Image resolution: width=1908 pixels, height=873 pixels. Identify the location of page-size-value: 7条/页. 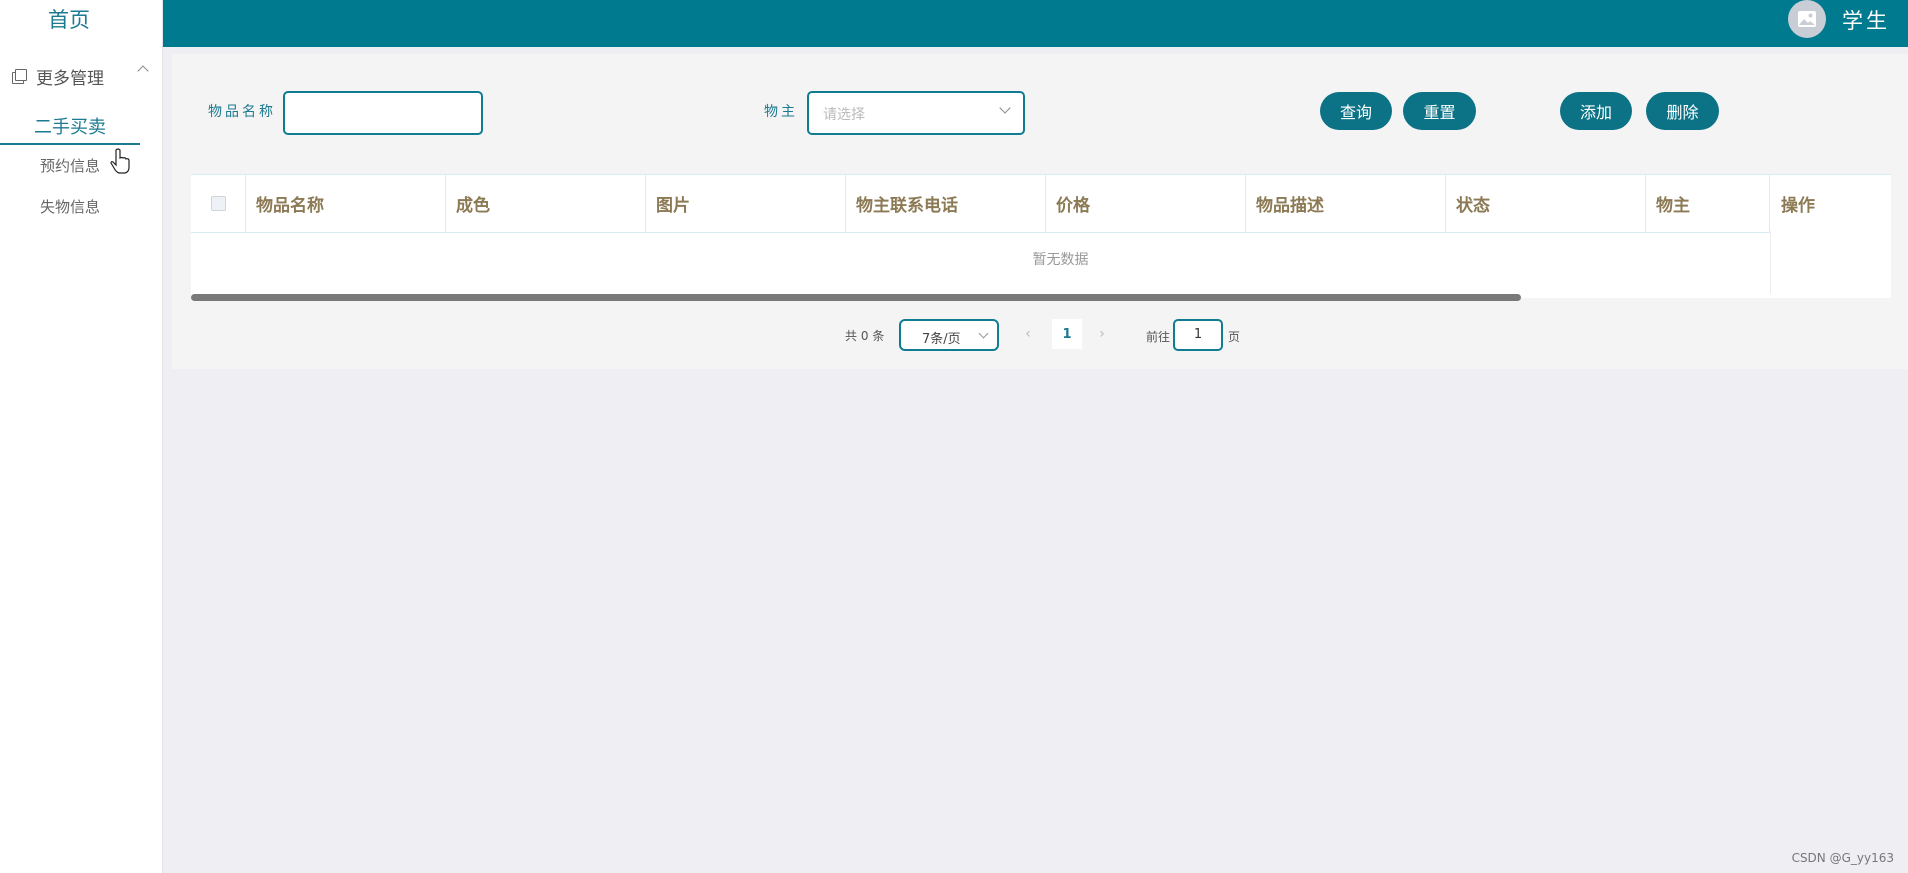
(941, 339).